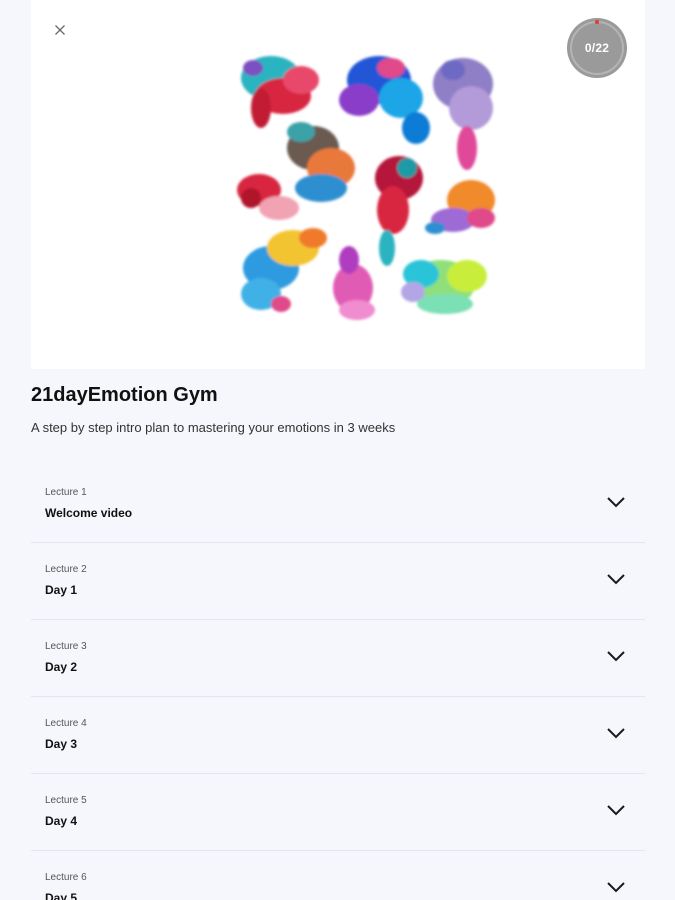  I want to click on lecture-number: Lecture 1, so click(66, 492).